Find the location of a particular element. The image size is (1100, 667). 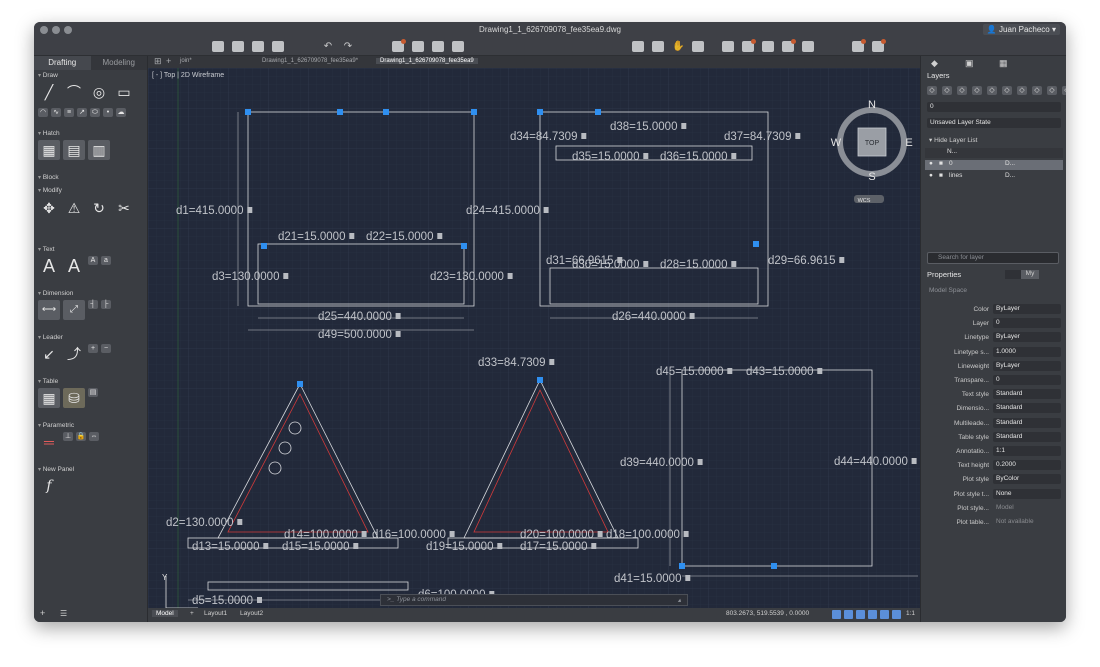

section-hatch: Hatch is located at coordinates (49, 133).